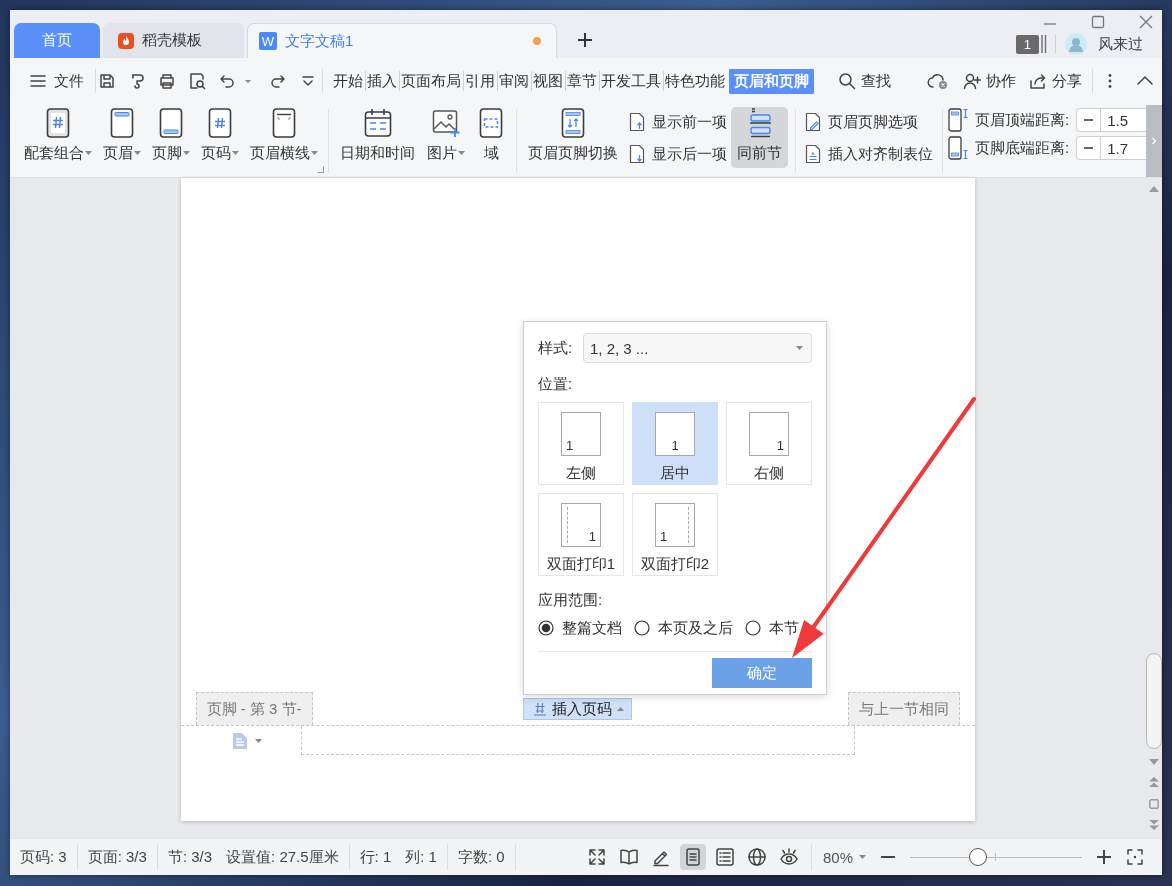 This screenshot has height=886, width=1172. Describe the element at coordinates (582, 81) in the screenshot. I see `menu-tab: 章节` at that location.